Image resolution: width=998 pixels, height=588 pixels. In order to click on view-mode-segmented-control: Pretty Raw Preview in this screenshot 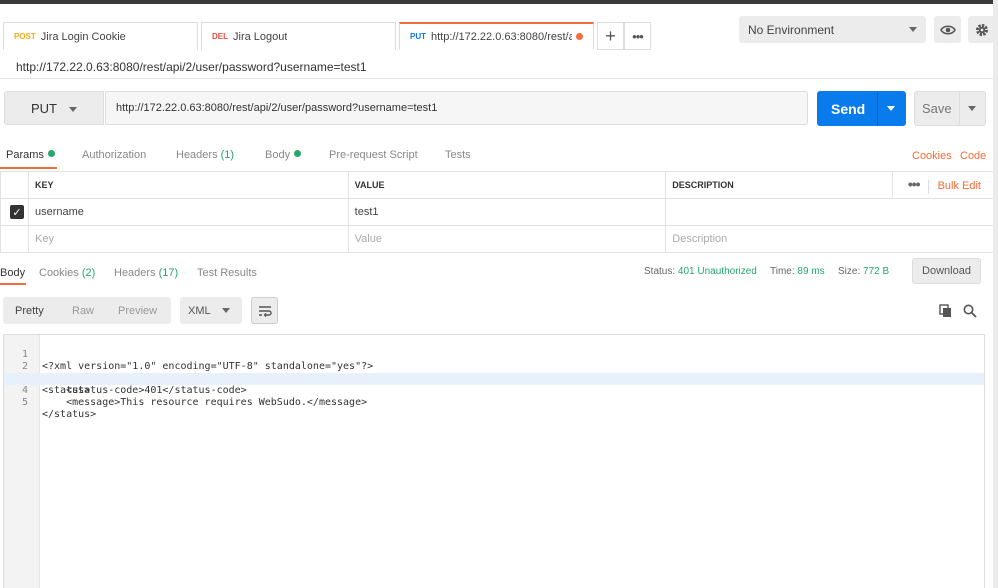, I will do `click(87, 310)`.